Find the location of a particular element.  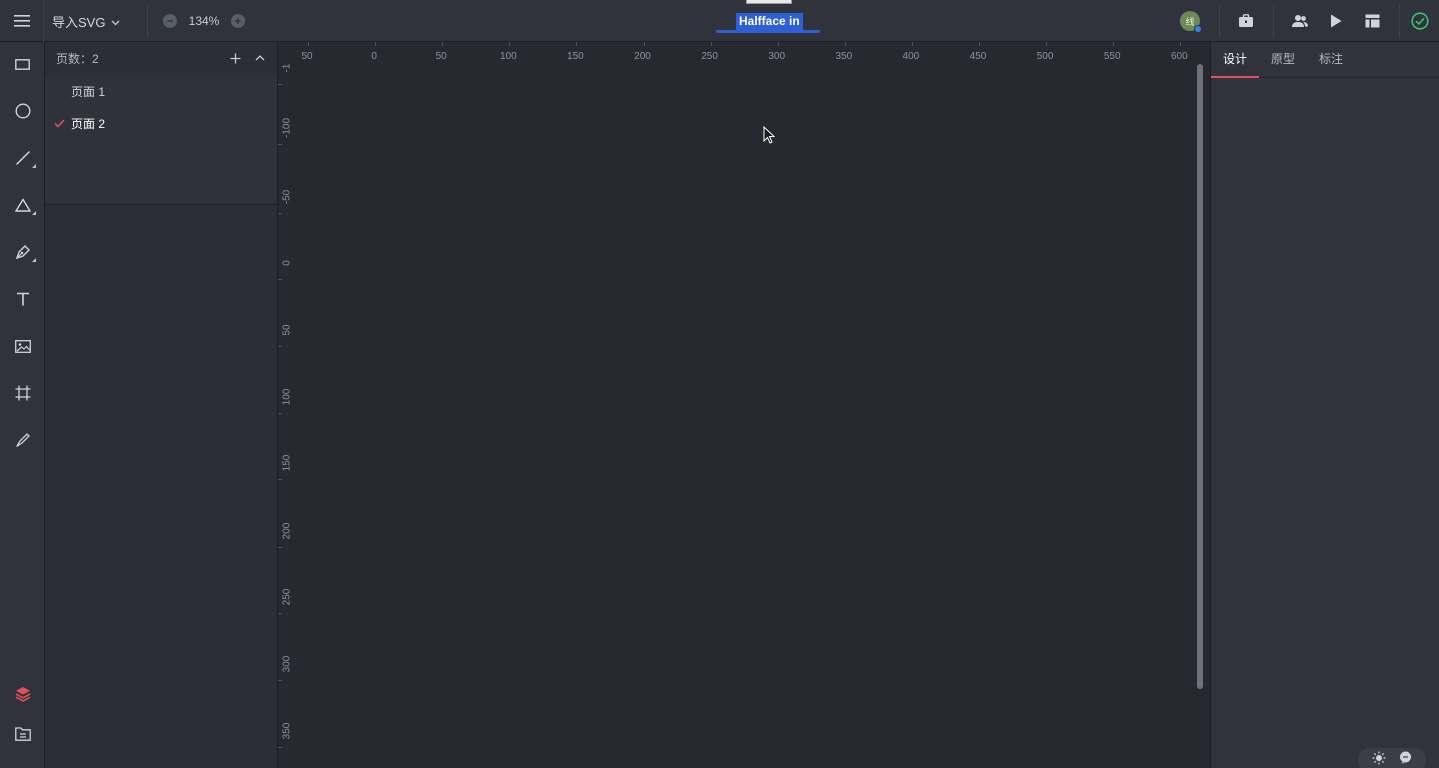

assets-tool is located at coordinates (22, 734).